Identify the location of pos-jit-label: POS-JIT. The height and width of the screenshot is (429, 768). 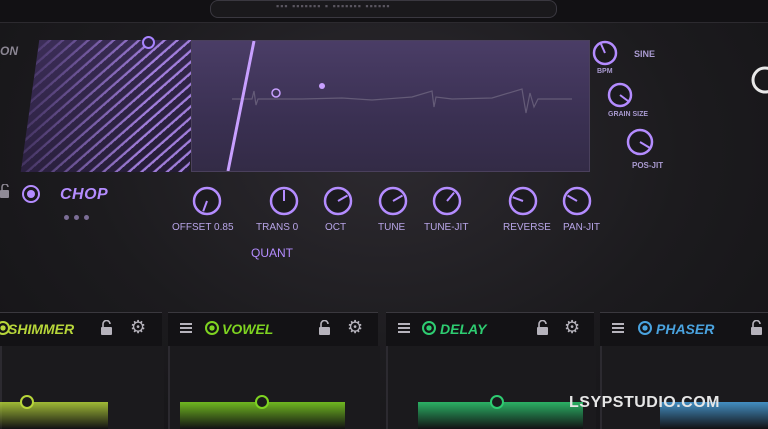
(648, 165).